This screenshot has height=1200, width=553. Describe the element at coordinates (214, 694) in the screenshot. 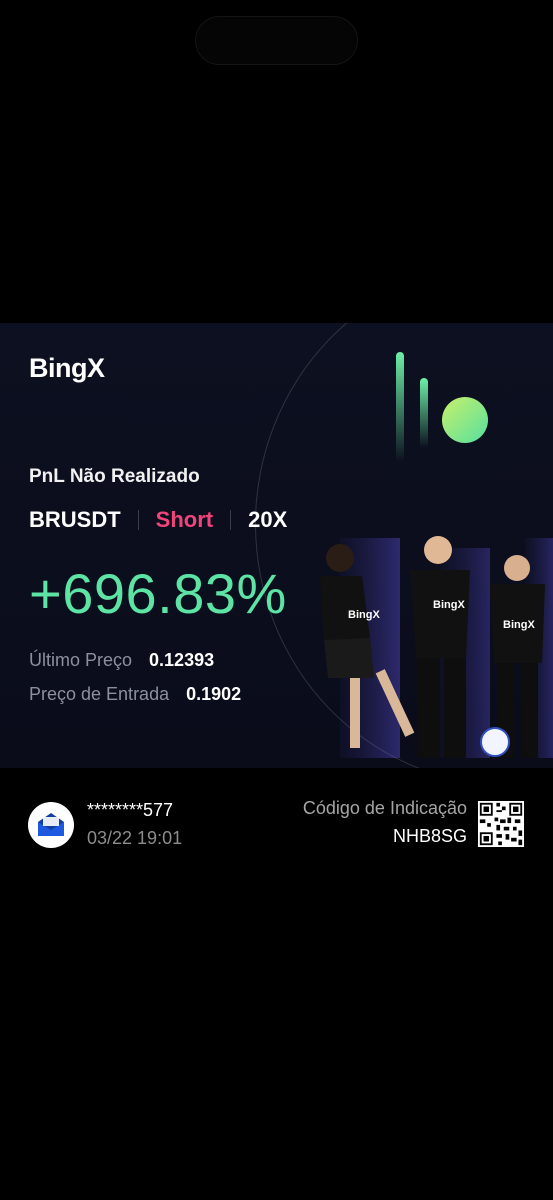

I see `entry-price-value: 0.1902` at that location.